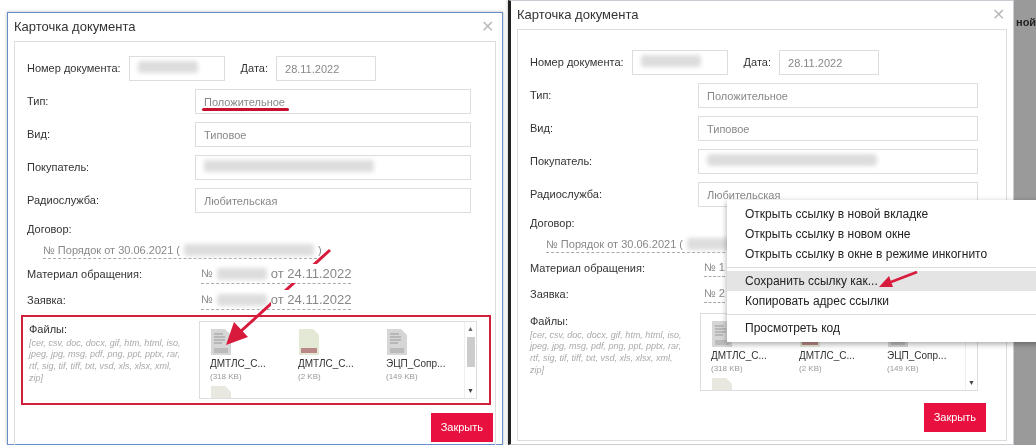  I want to click on menu-item: Копировать адрес ссылки, so click(881, 301).